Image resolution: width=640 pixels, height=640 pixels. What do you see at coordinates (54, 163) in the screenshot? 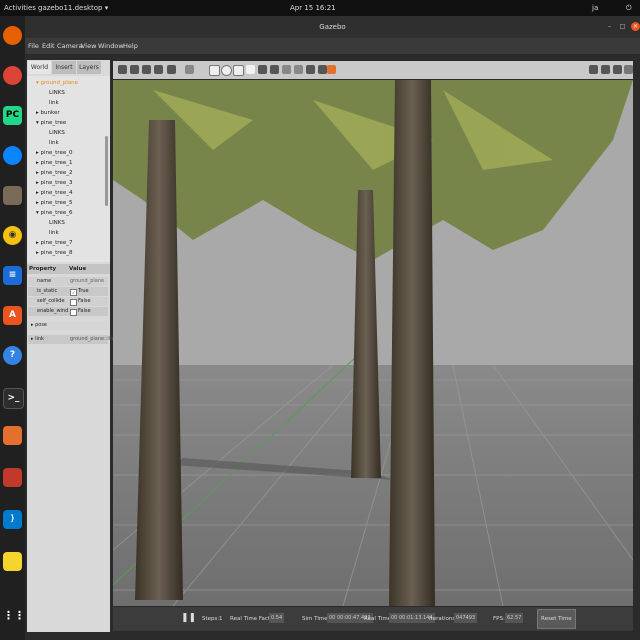
I see `tree-item-pine-tree-1: ▸ pine_tree_1` at bounding box center [54, 163].